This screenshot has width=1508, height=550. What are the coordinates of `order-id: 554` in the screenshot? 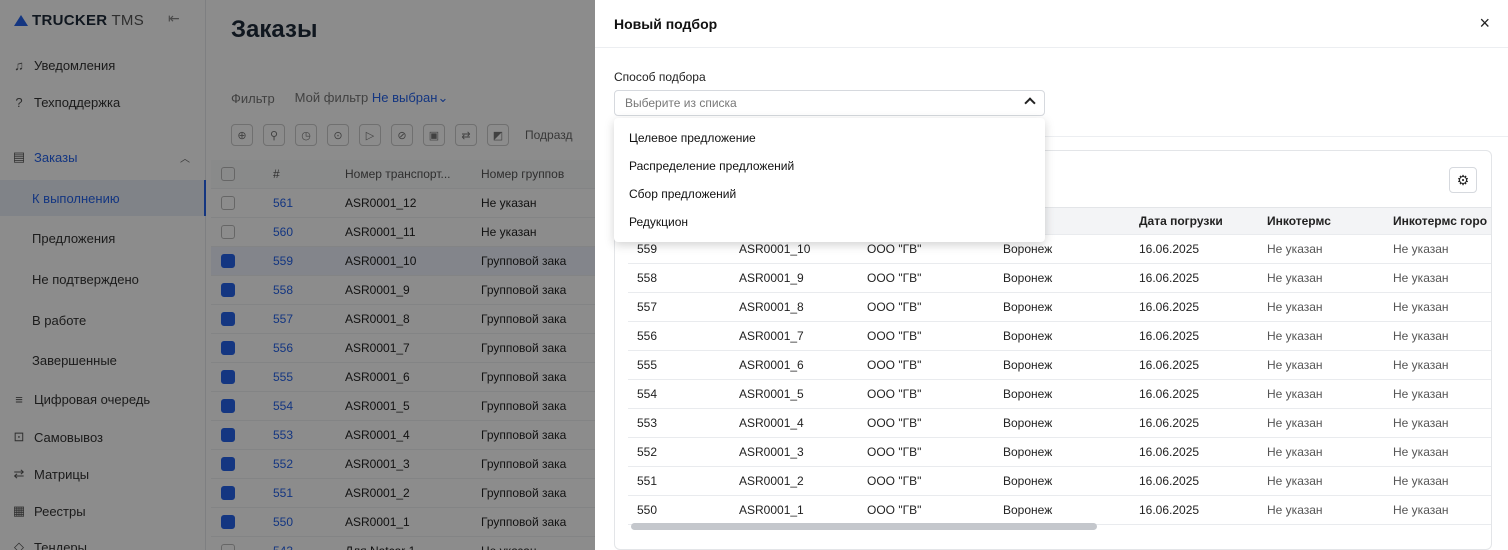 It's located at (647, 394).